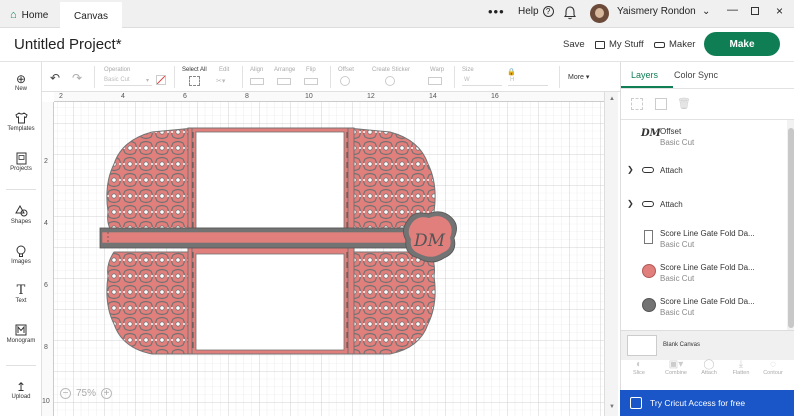 The image size is (794, 416). What do you see at coordinates (391, 303) in the screenshot?
I see `right-lace-panel-lower` at bounding box center [391, 303].